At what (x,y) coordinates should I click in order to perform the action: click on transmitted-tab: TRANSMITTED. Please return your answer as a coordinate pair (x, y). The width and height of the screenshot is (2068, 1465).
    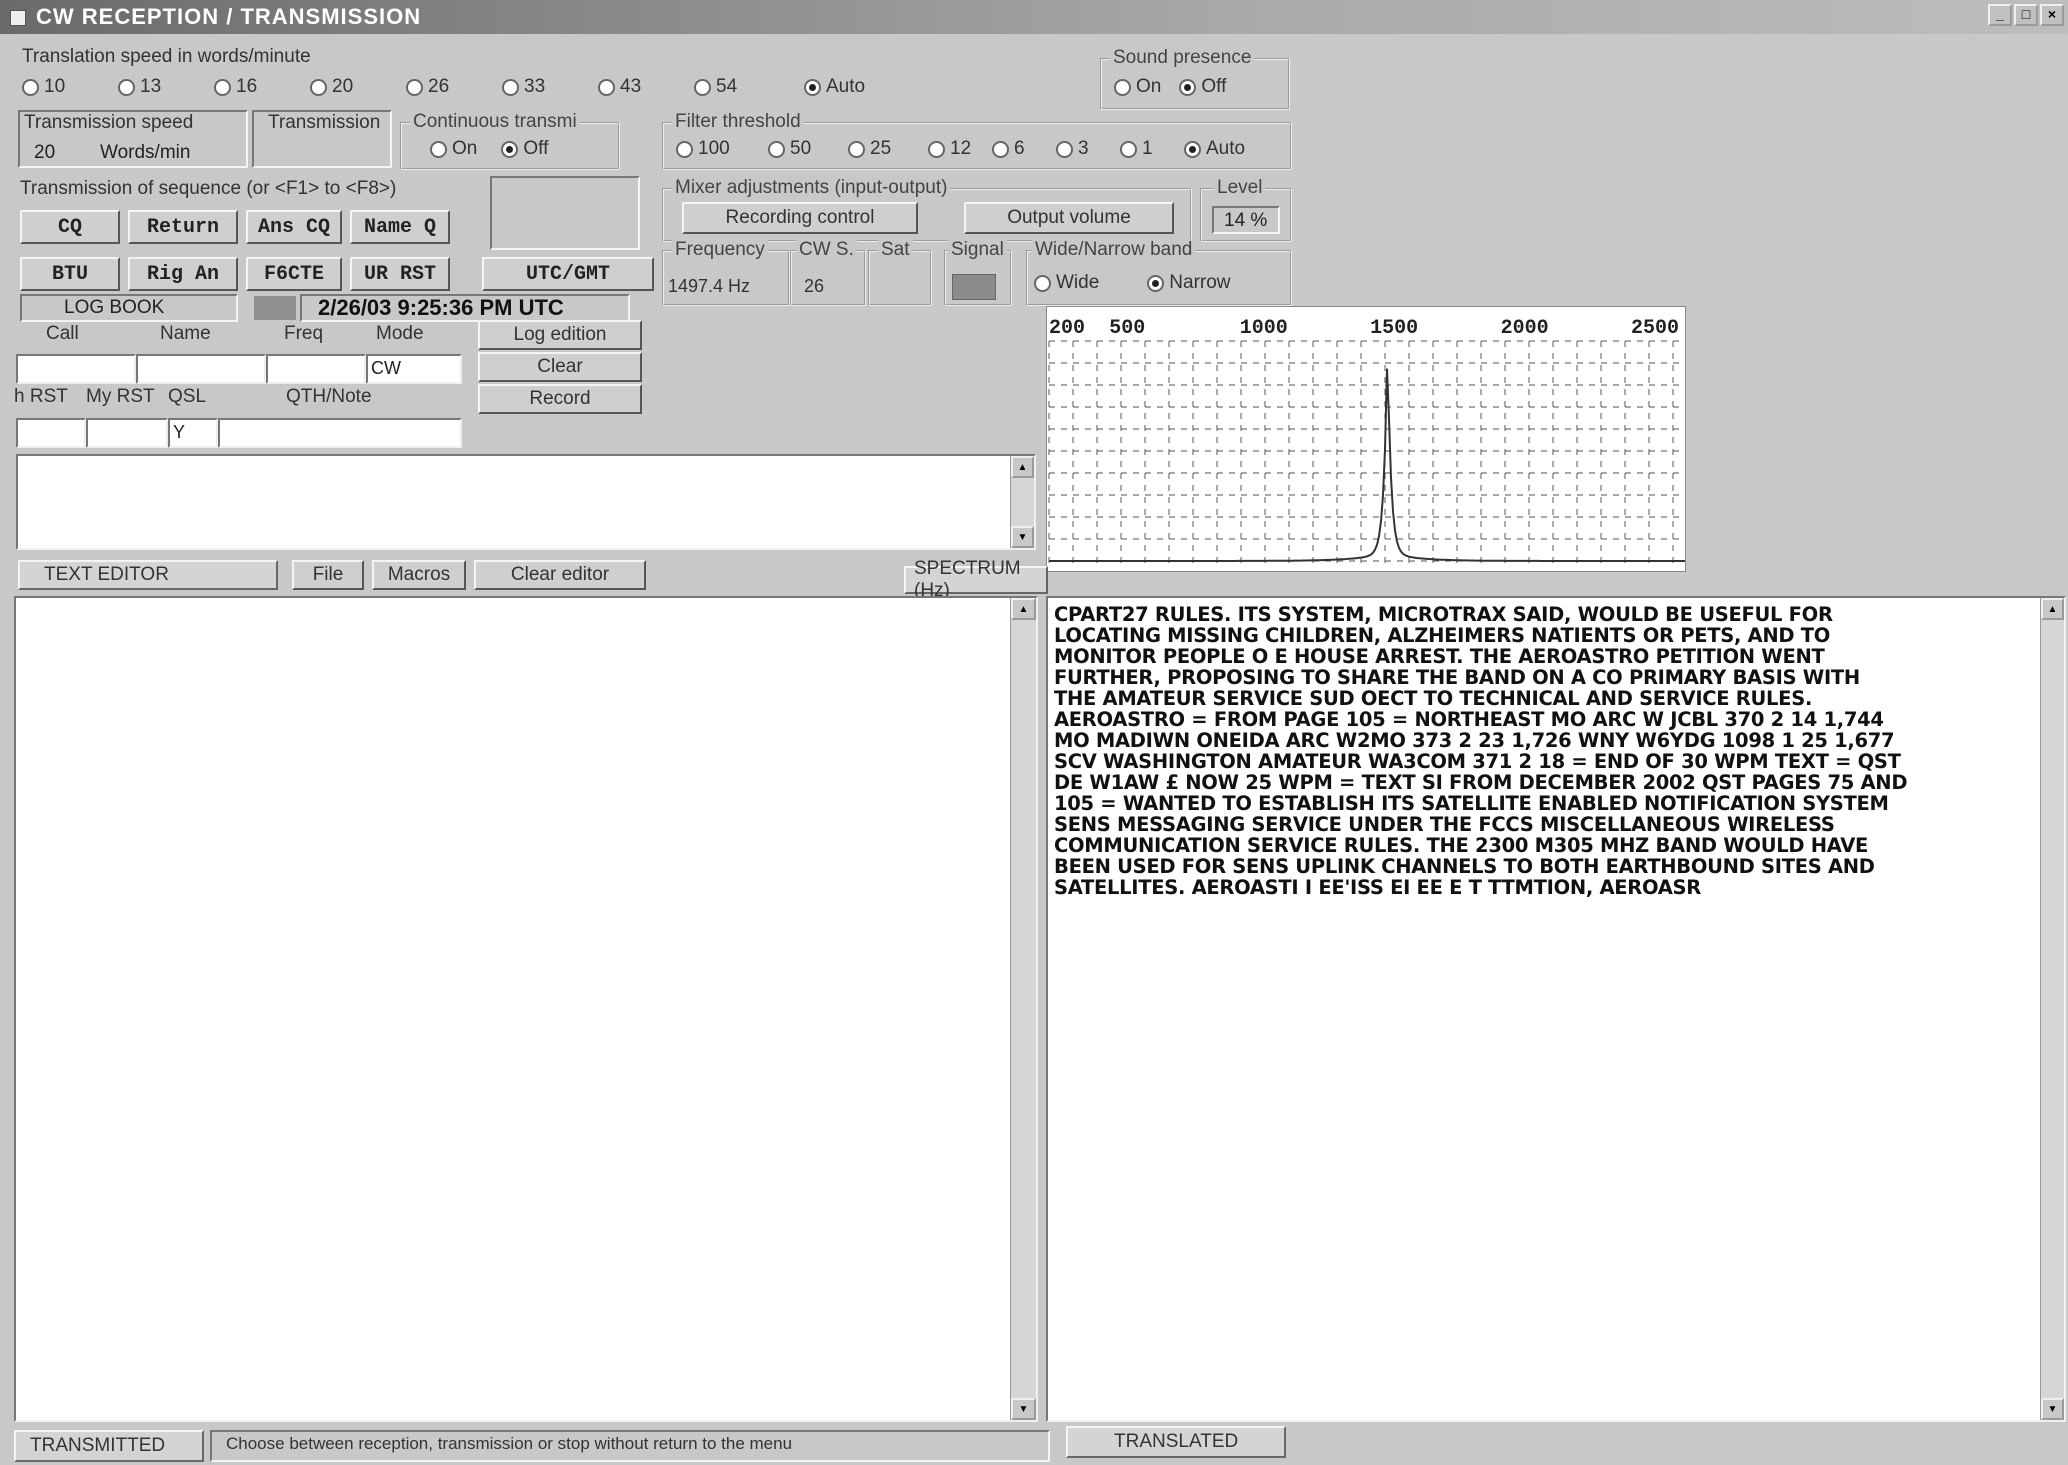
    Looking at the image, I should click on (109, 1446).